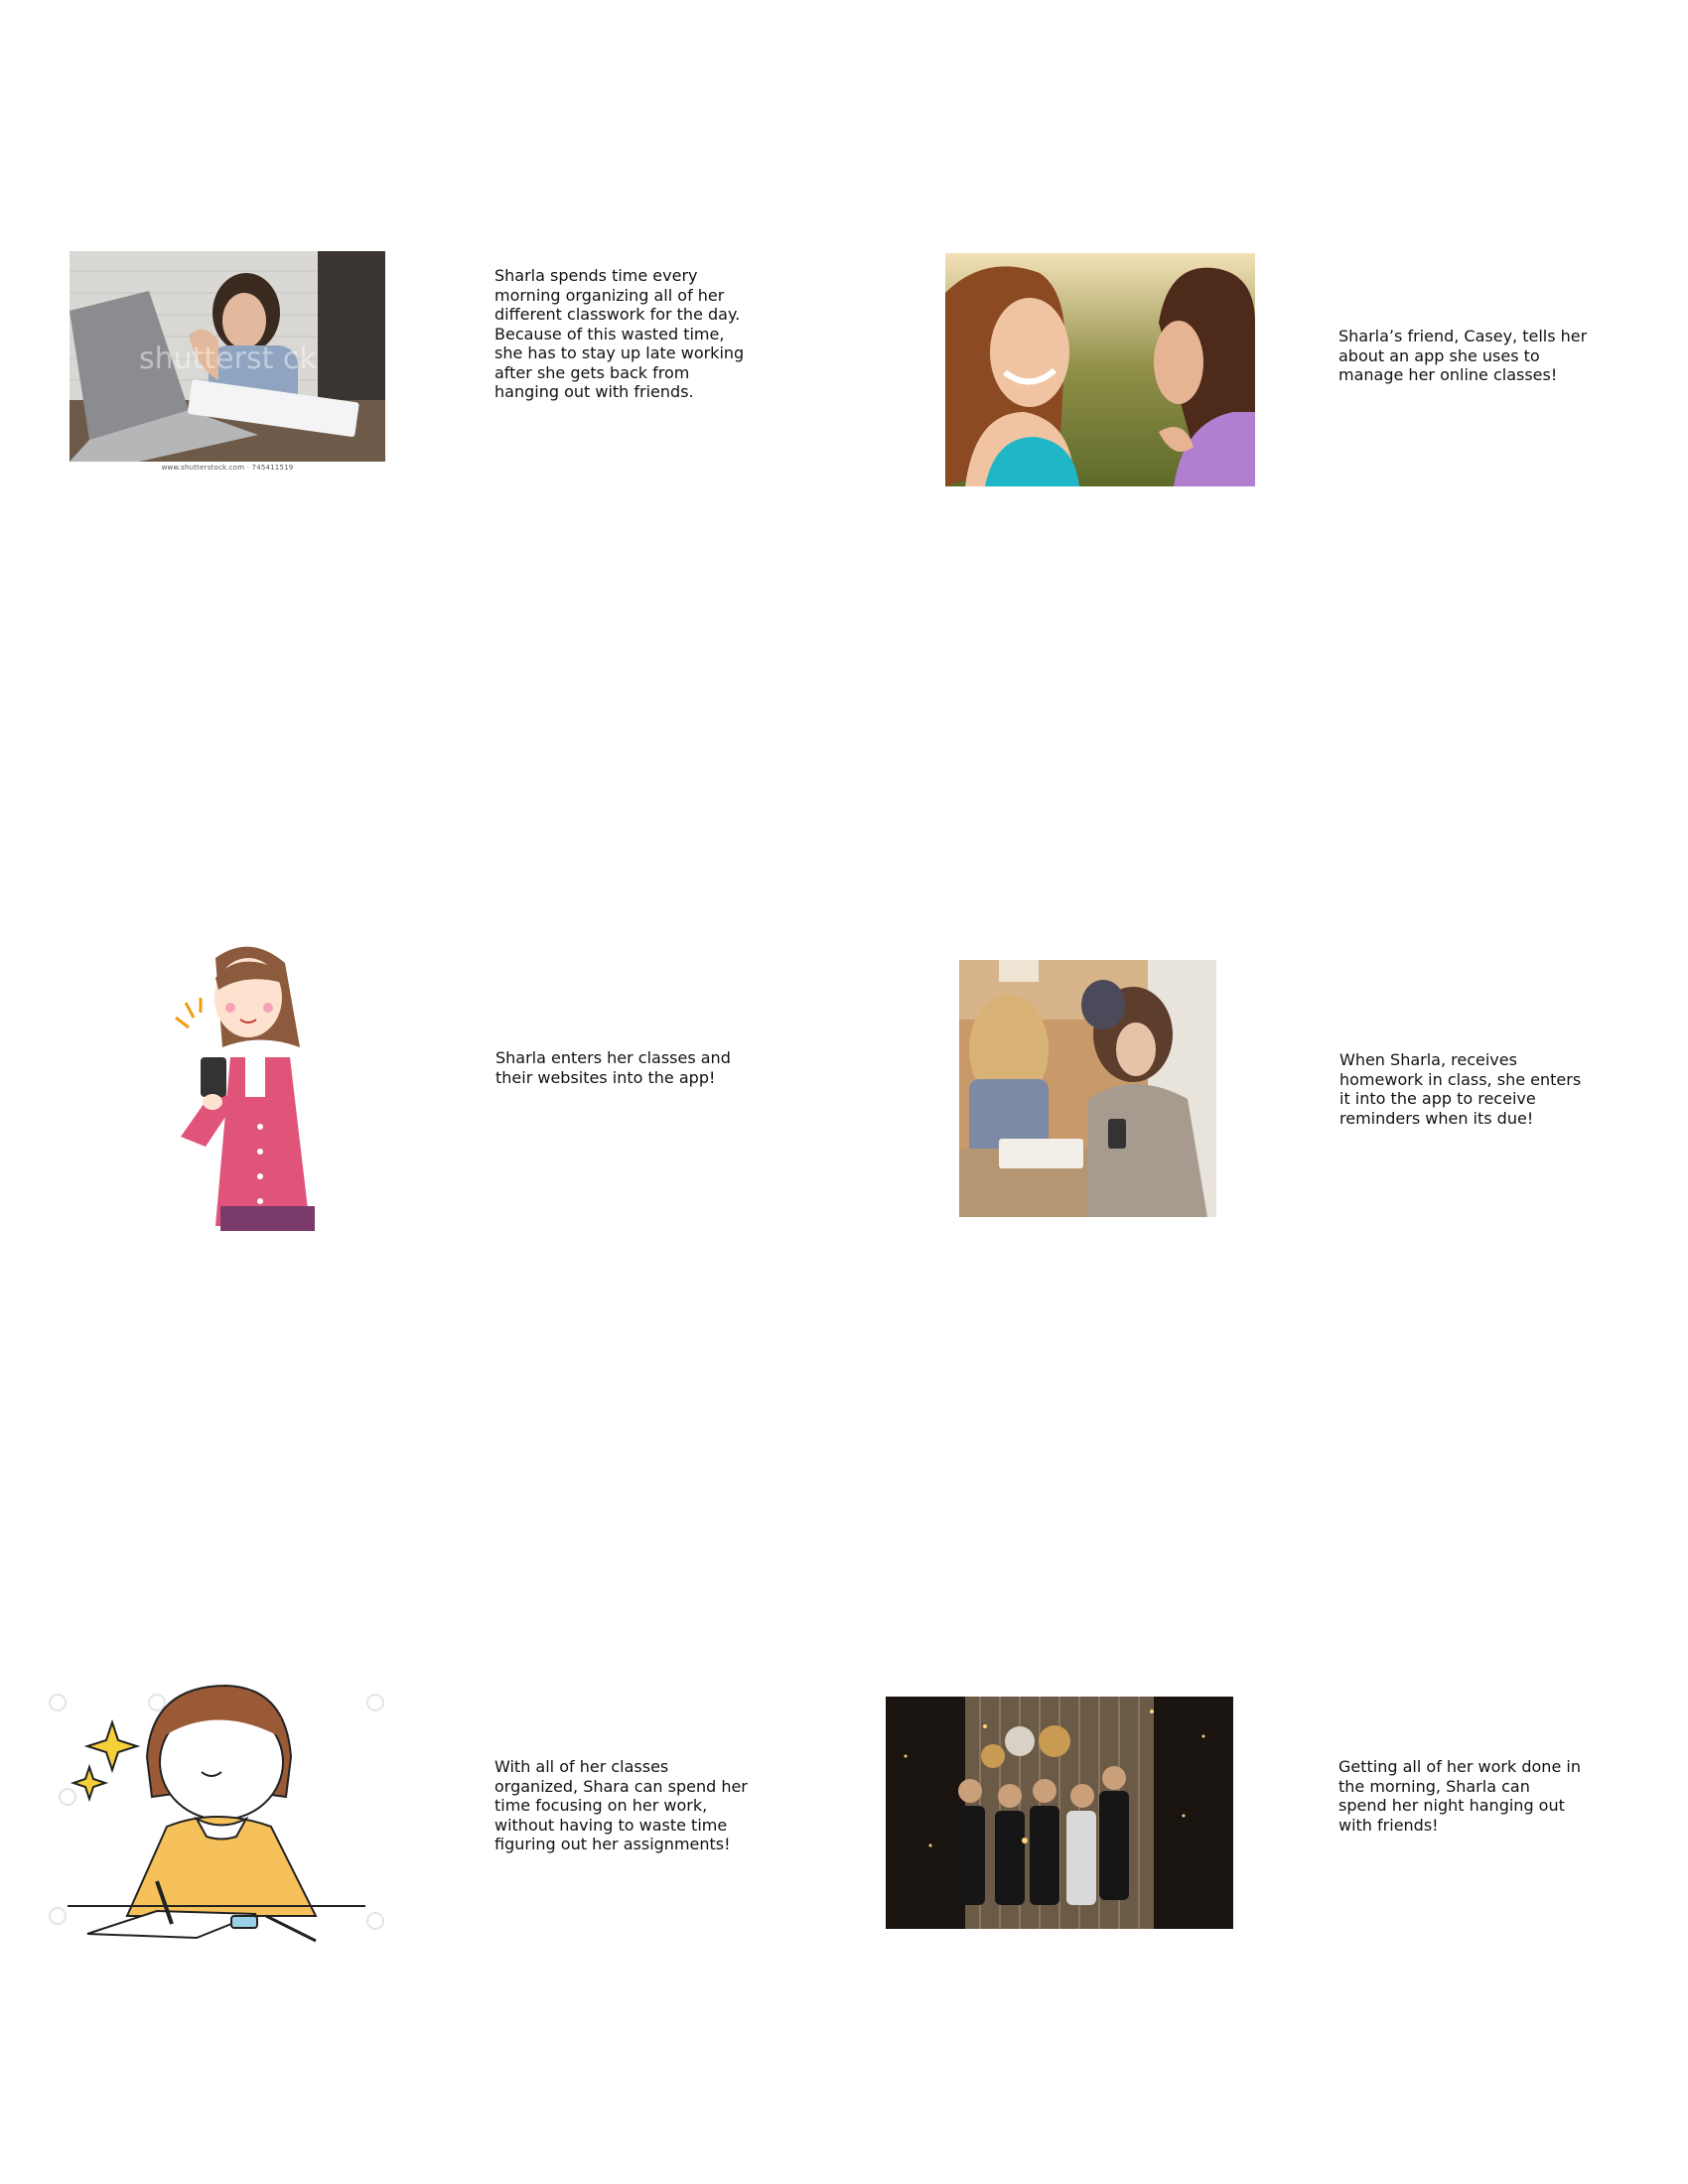  Describe the element at coordinates (1087, 1088) in the screenshot. I see `student-phone-classroom-photo` at that location.